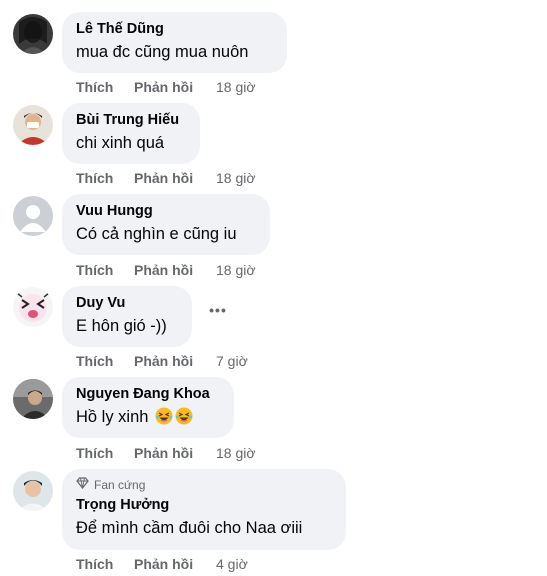 Image resolution: width=547 pixels, height=576 pixels. What do you see at coordinates (174, 42) in the screenshot?
I see `comment-bubble: Lê Thế Dũng mua đc cũng mua nuôn` at bounding box center [174, 42].